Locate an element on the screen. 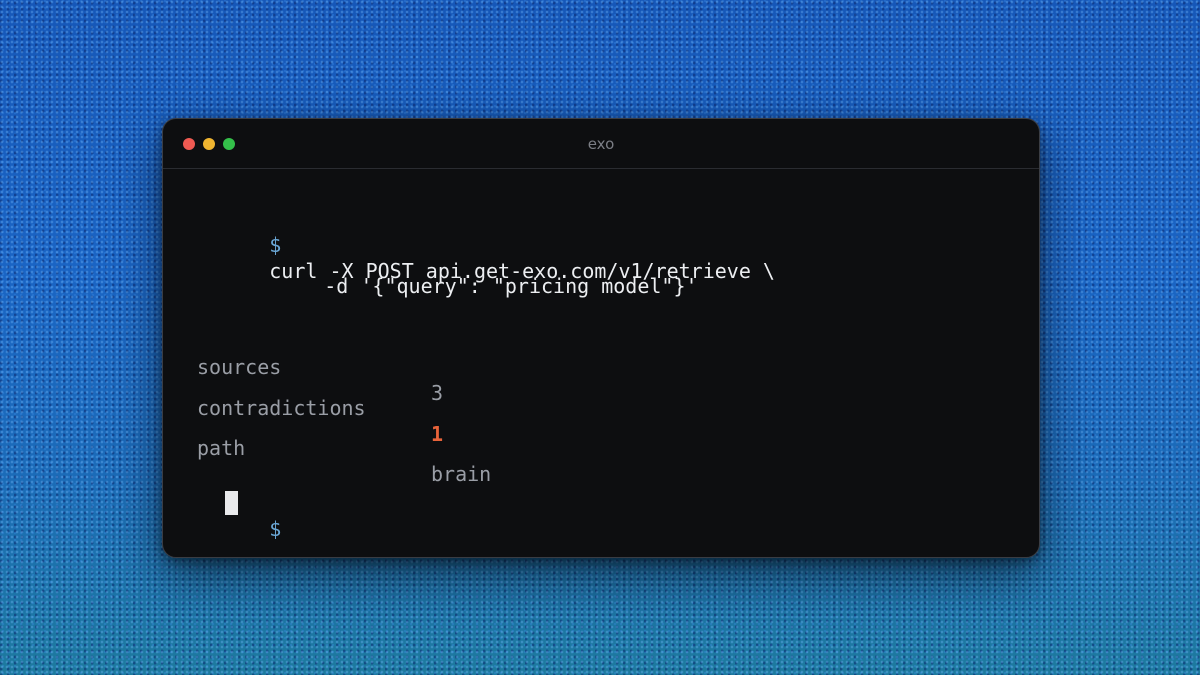  result-value: brain is located at coordinates (461, 474).